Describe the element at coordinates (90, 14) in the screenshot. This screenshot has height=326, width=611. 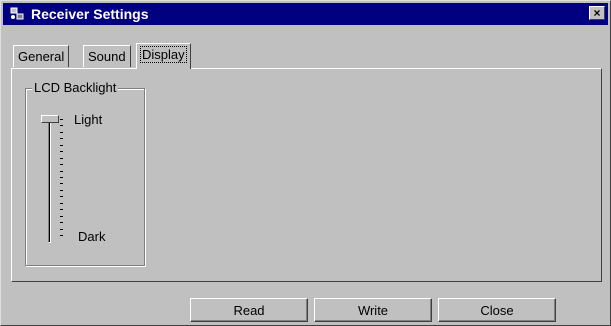
I see `window-title: Receiver Settings` at that location.